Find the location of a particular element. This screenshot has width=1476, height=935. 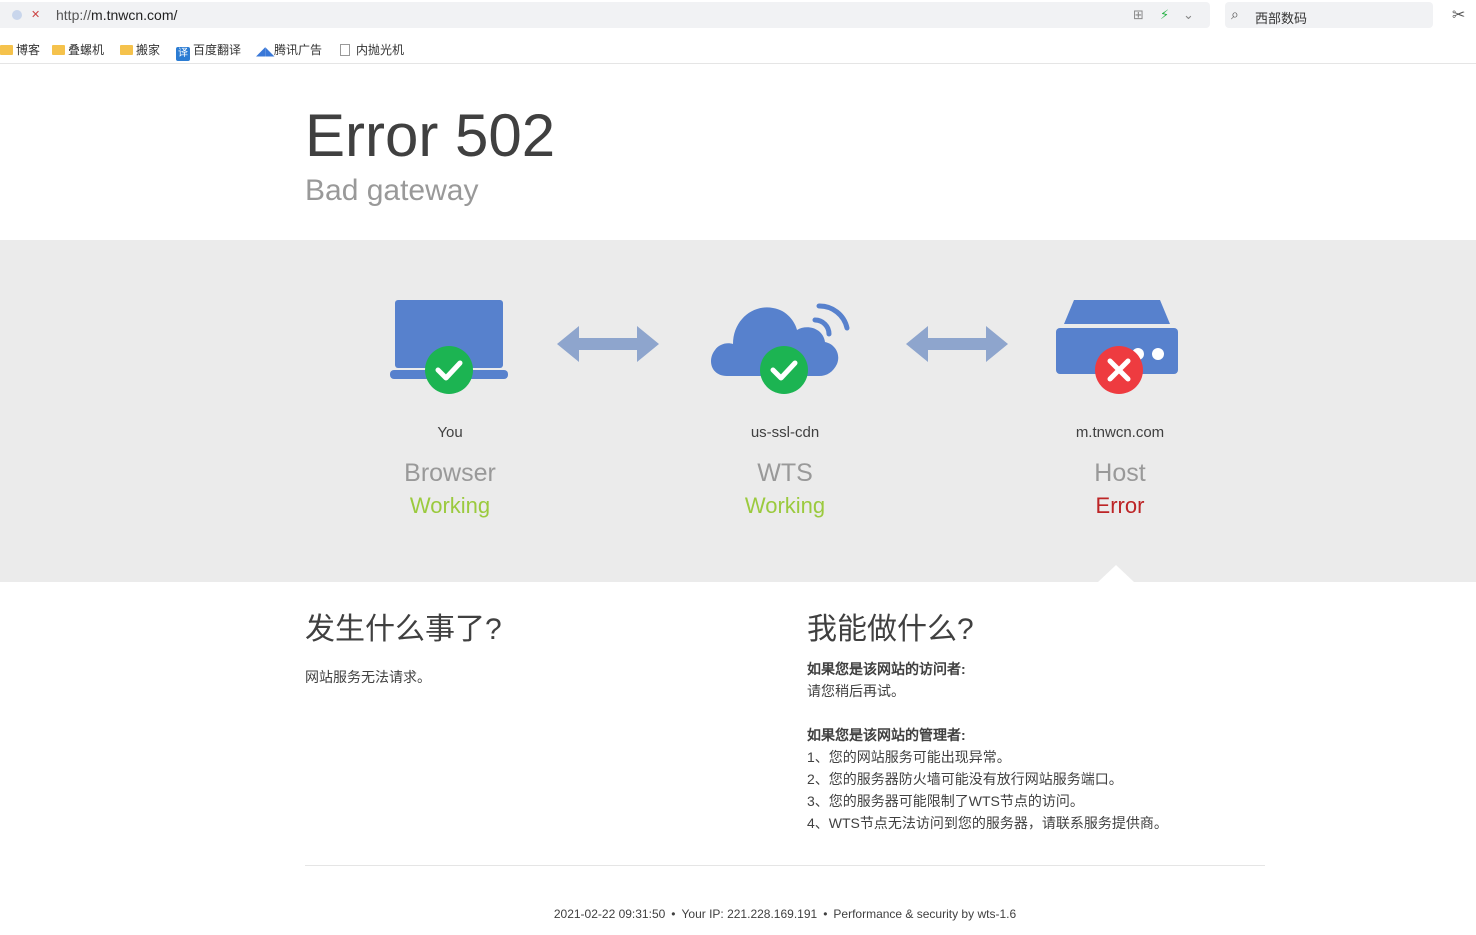

laptop-icon is located at coordinates (449, 347).